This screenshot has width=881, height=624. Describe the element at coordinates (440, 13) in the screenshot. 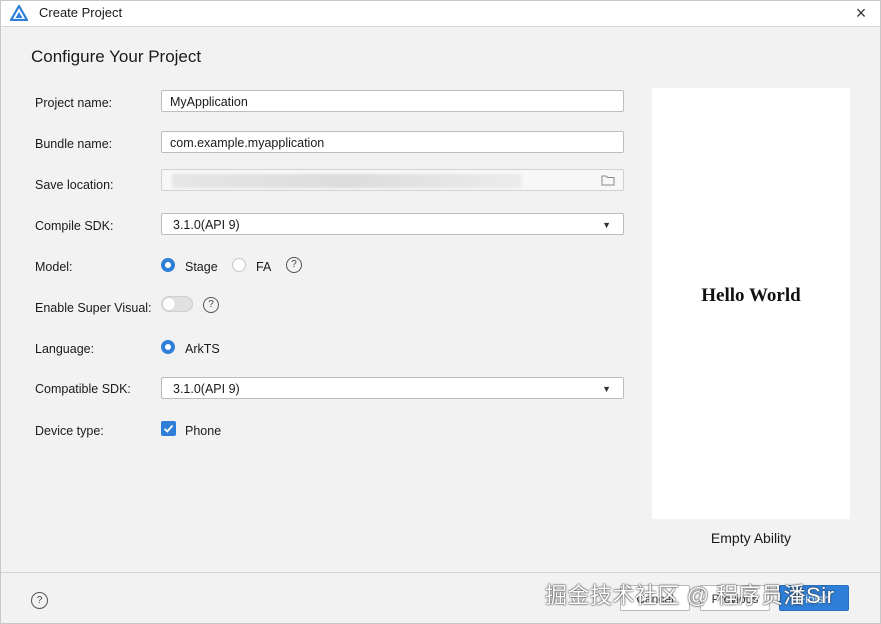

I see `title-bar: Create Project ×` at that location.